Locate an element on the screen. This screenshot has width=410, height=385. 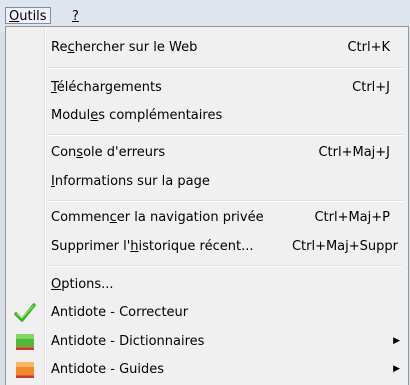
menu-item-downloads: Téléchargements Ctrl+J is located at coordinates (207, 88).